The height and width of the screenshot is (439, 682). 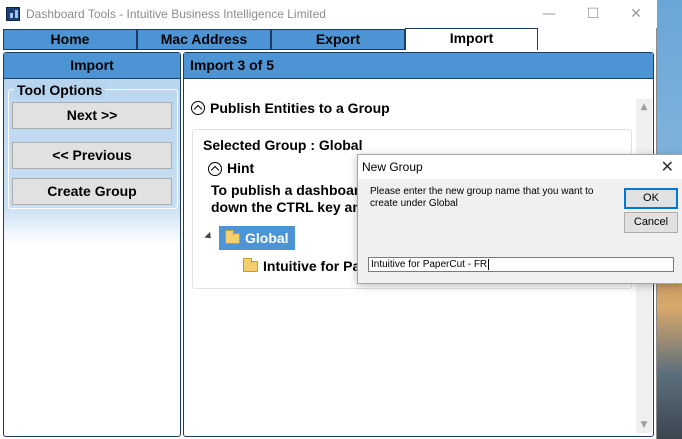 I want to click on selected-group-label: Selected Group : Global, so click(x=283, y=145).